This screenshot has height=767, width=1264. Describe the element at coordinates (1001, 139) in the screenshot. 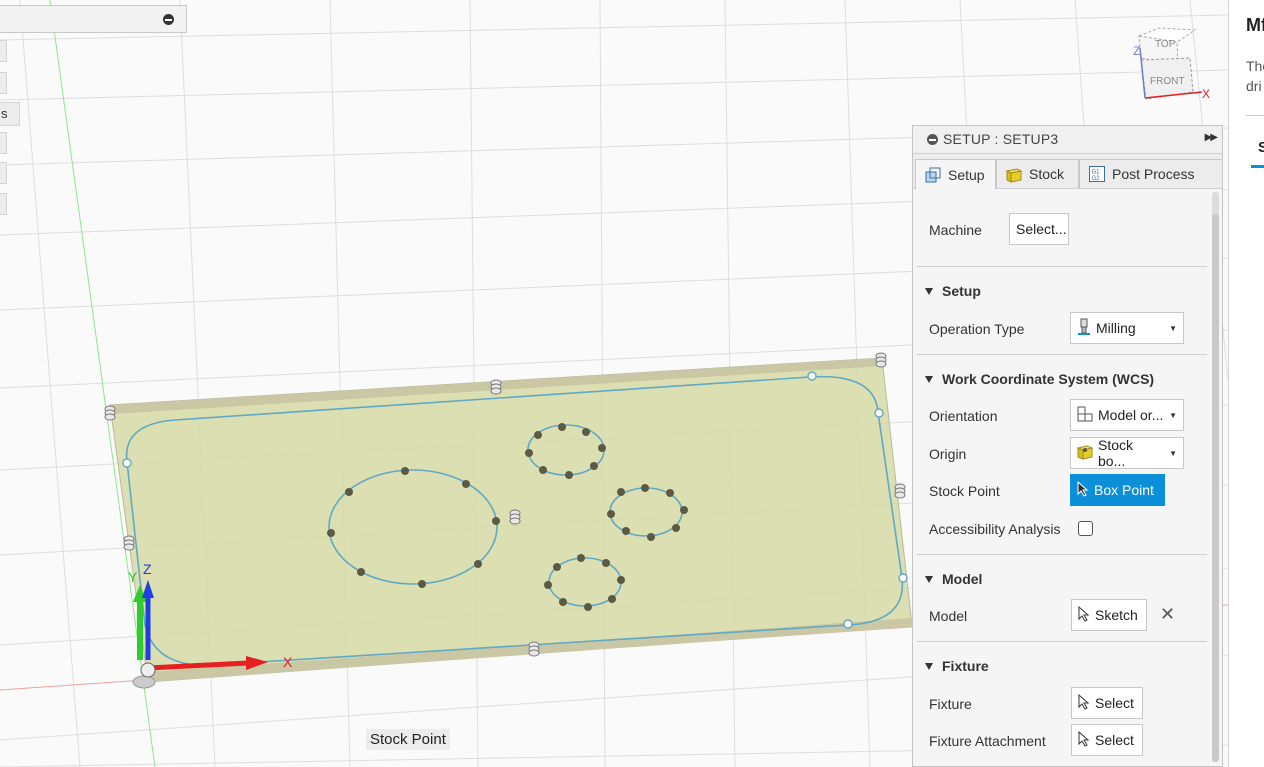

I see `dialog-title: SETUP : SETUP3` at that location.